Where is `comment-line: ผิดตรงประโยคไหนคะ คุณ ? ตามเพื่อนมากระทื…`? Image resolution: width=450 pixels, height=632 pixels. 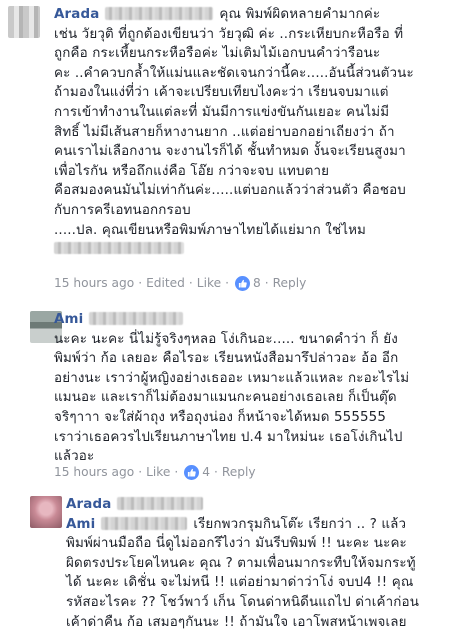 comment-line: ผิดตรงประโยคไหนคะ คุณ ? ตามเพื่อนมากระทื… is located at coordinates (241, 563).